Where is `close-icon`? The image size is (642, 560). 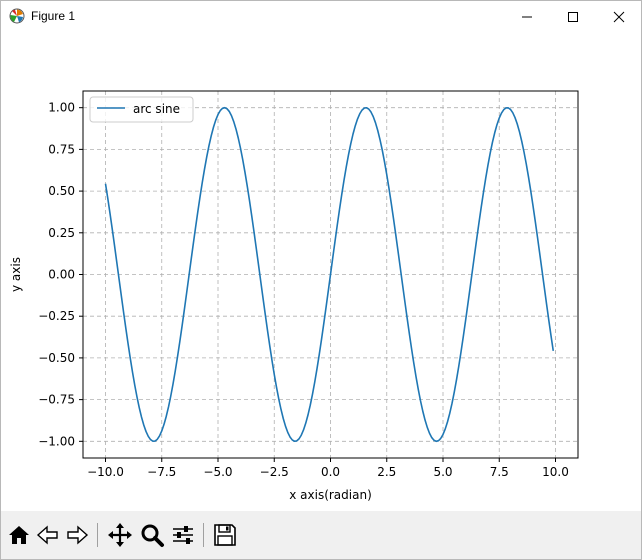 close-icon is located at coordinates (619, 17).